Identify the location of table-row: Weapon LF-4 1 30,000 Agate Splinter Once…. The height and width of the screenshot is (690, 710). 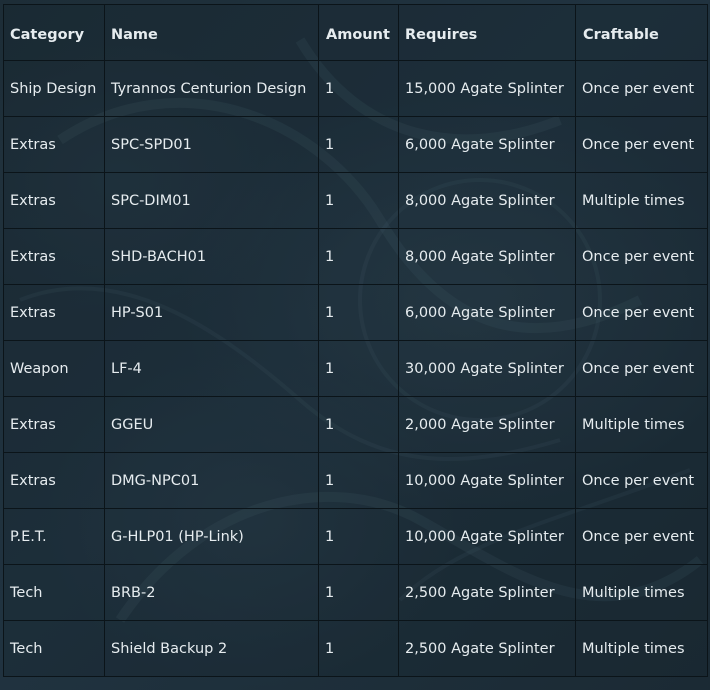
(355, 368).